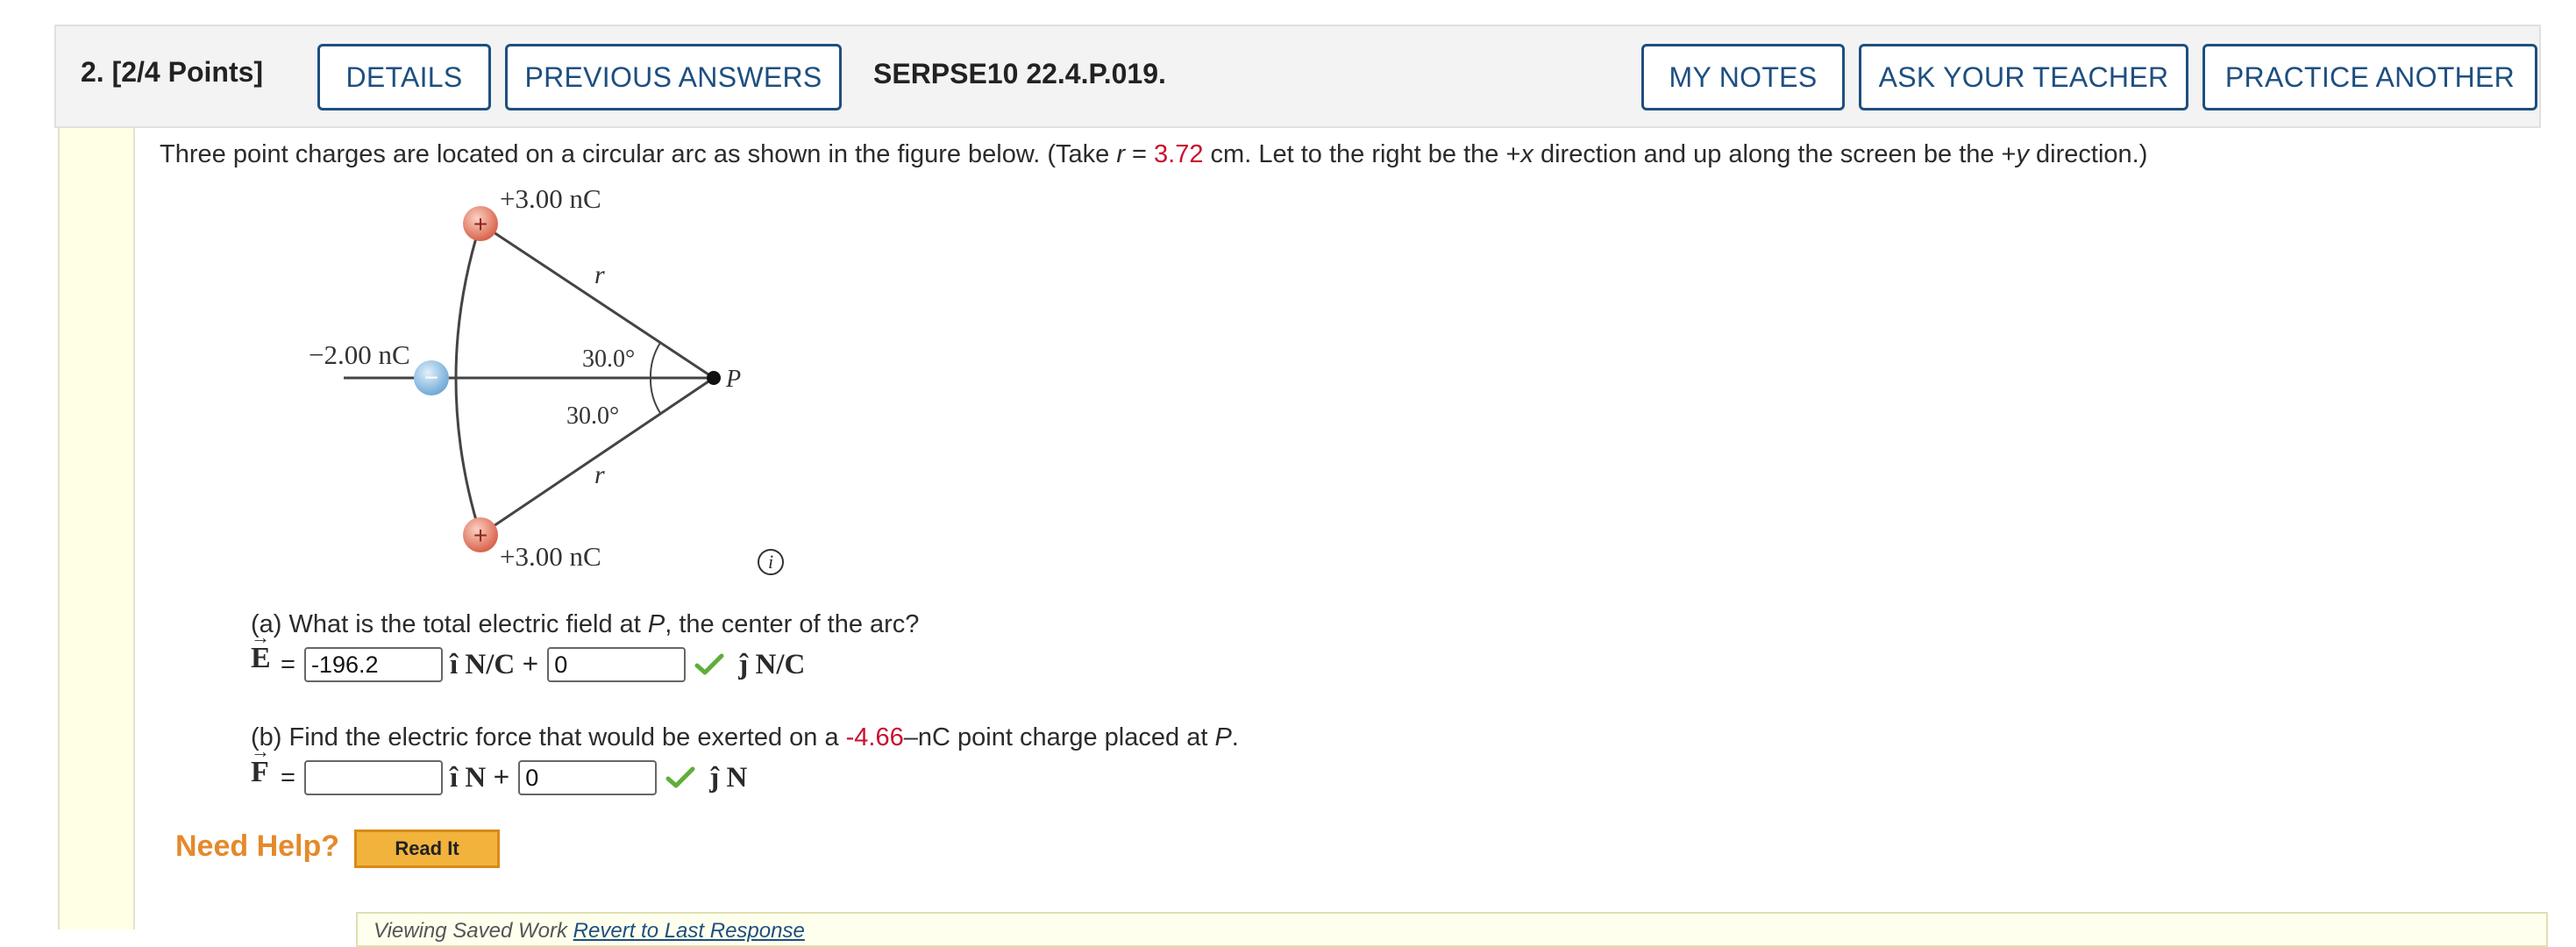 This screenshot has width=2576, height=947. I want to click on x-variable: x, so click(1527, 154).